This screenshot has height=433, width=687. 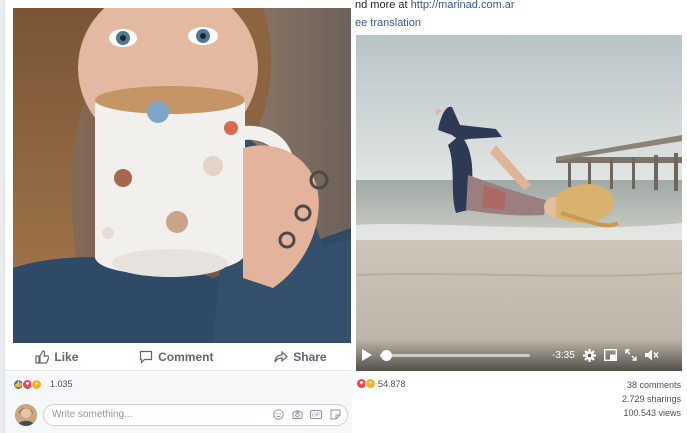 I want to click on reactions-summary: 👍 ♥ • 1.035, so click(x=181, y=384).